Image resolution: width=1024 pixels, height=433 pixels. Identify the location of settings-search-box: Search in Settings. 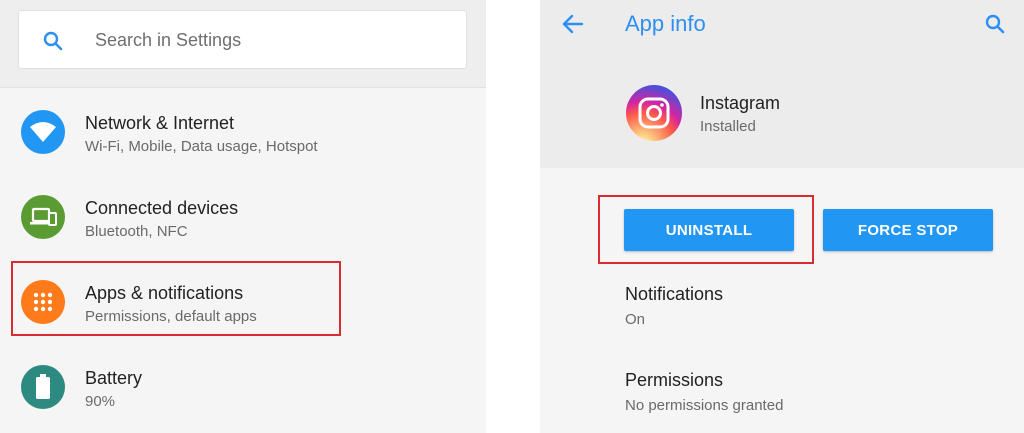
(242, 39).